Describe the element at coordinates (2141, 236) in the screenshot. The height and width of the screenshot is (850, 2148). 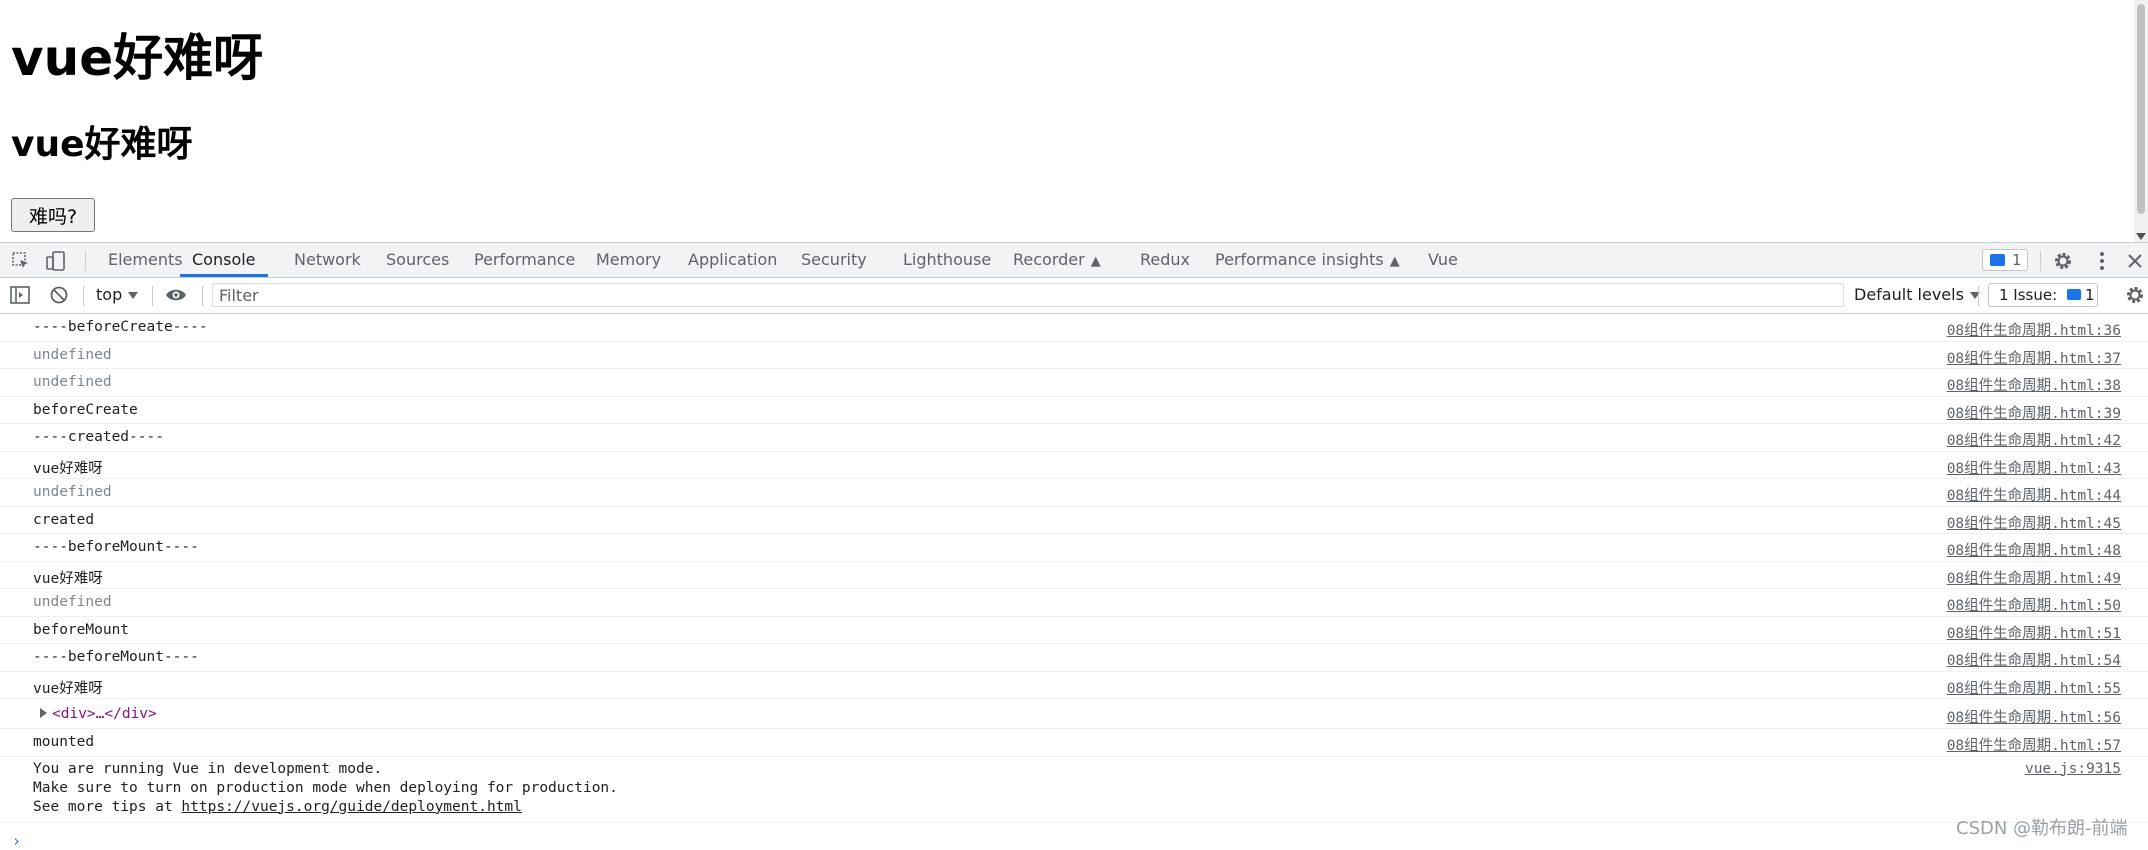
I see `scroll-down-arrow-icon` at that location.